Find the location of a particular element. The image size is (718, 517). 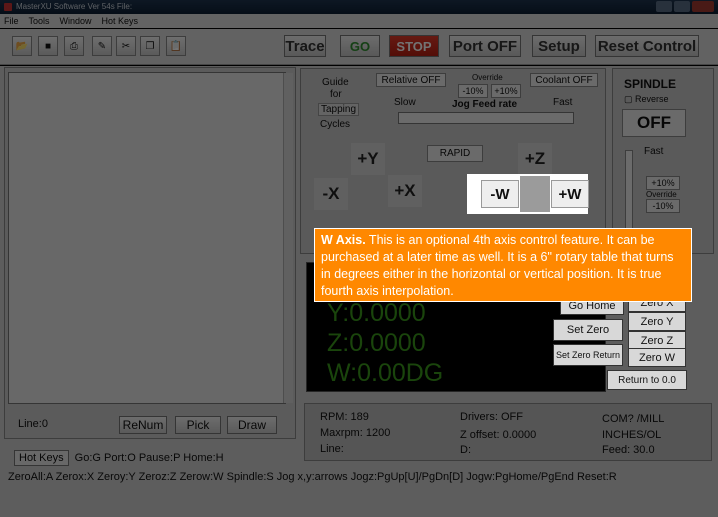

zero-w-button: Zero W is located at coordinates (657, 357).